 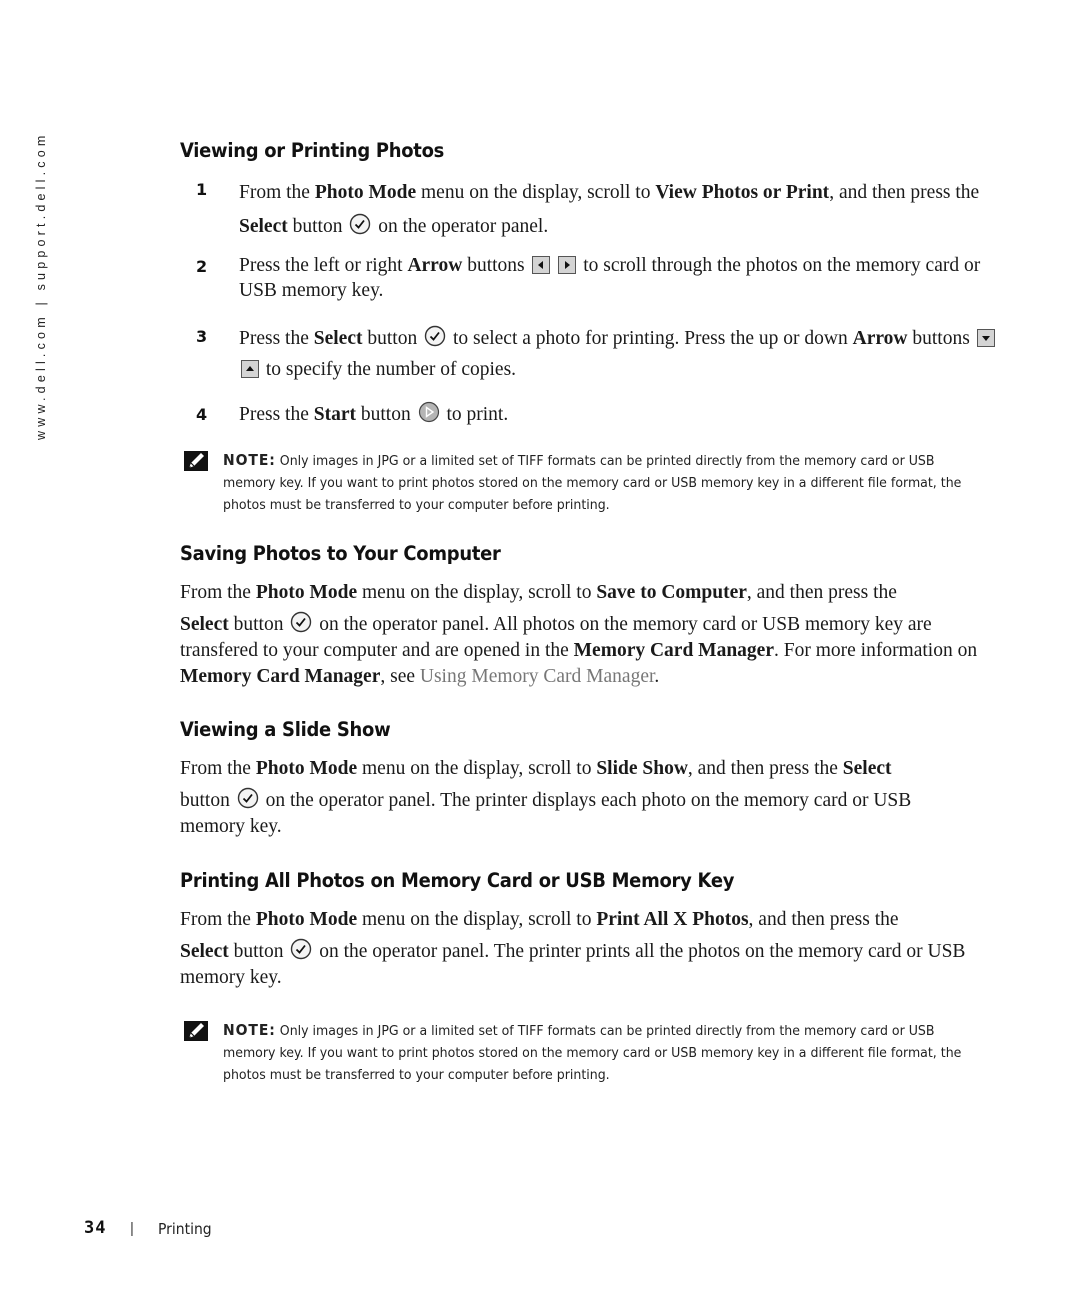 I want to click on right-arrow-button-icon, so click(x=567, y=265).